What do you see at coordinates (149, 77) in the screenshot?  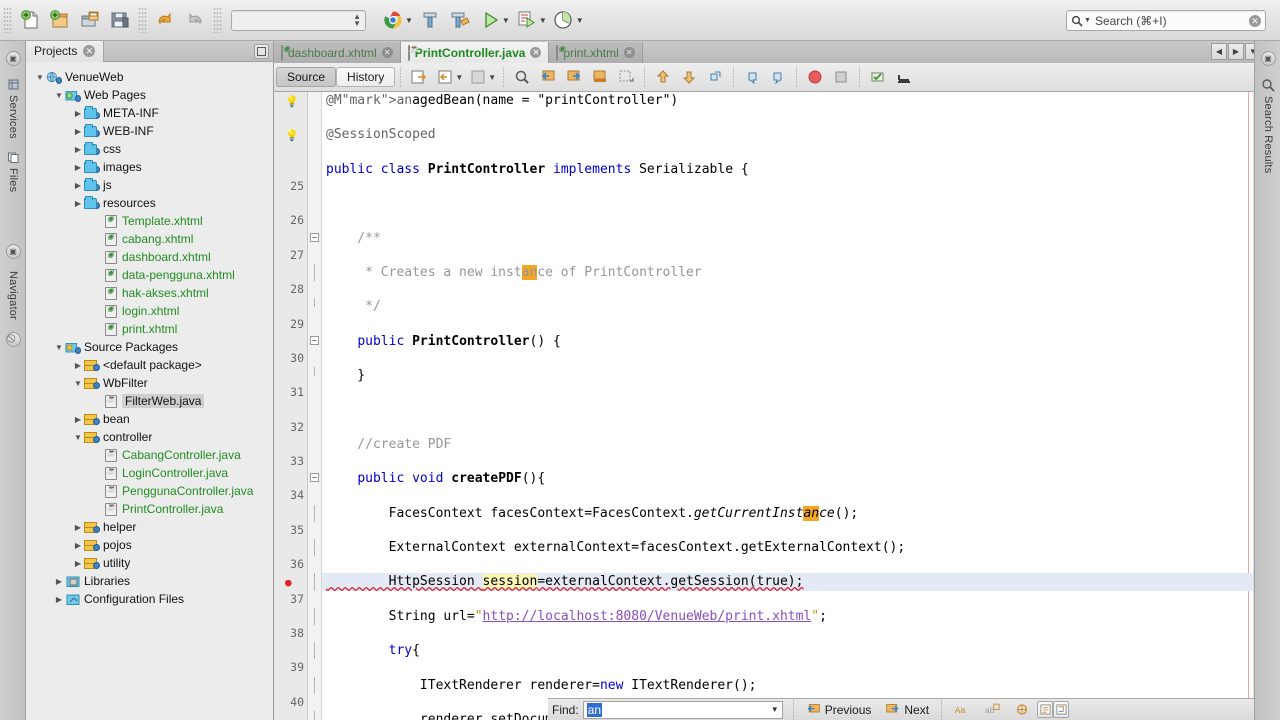 I see `tree-node: ▼ VenueWeb` at bounding box center [149, 77].